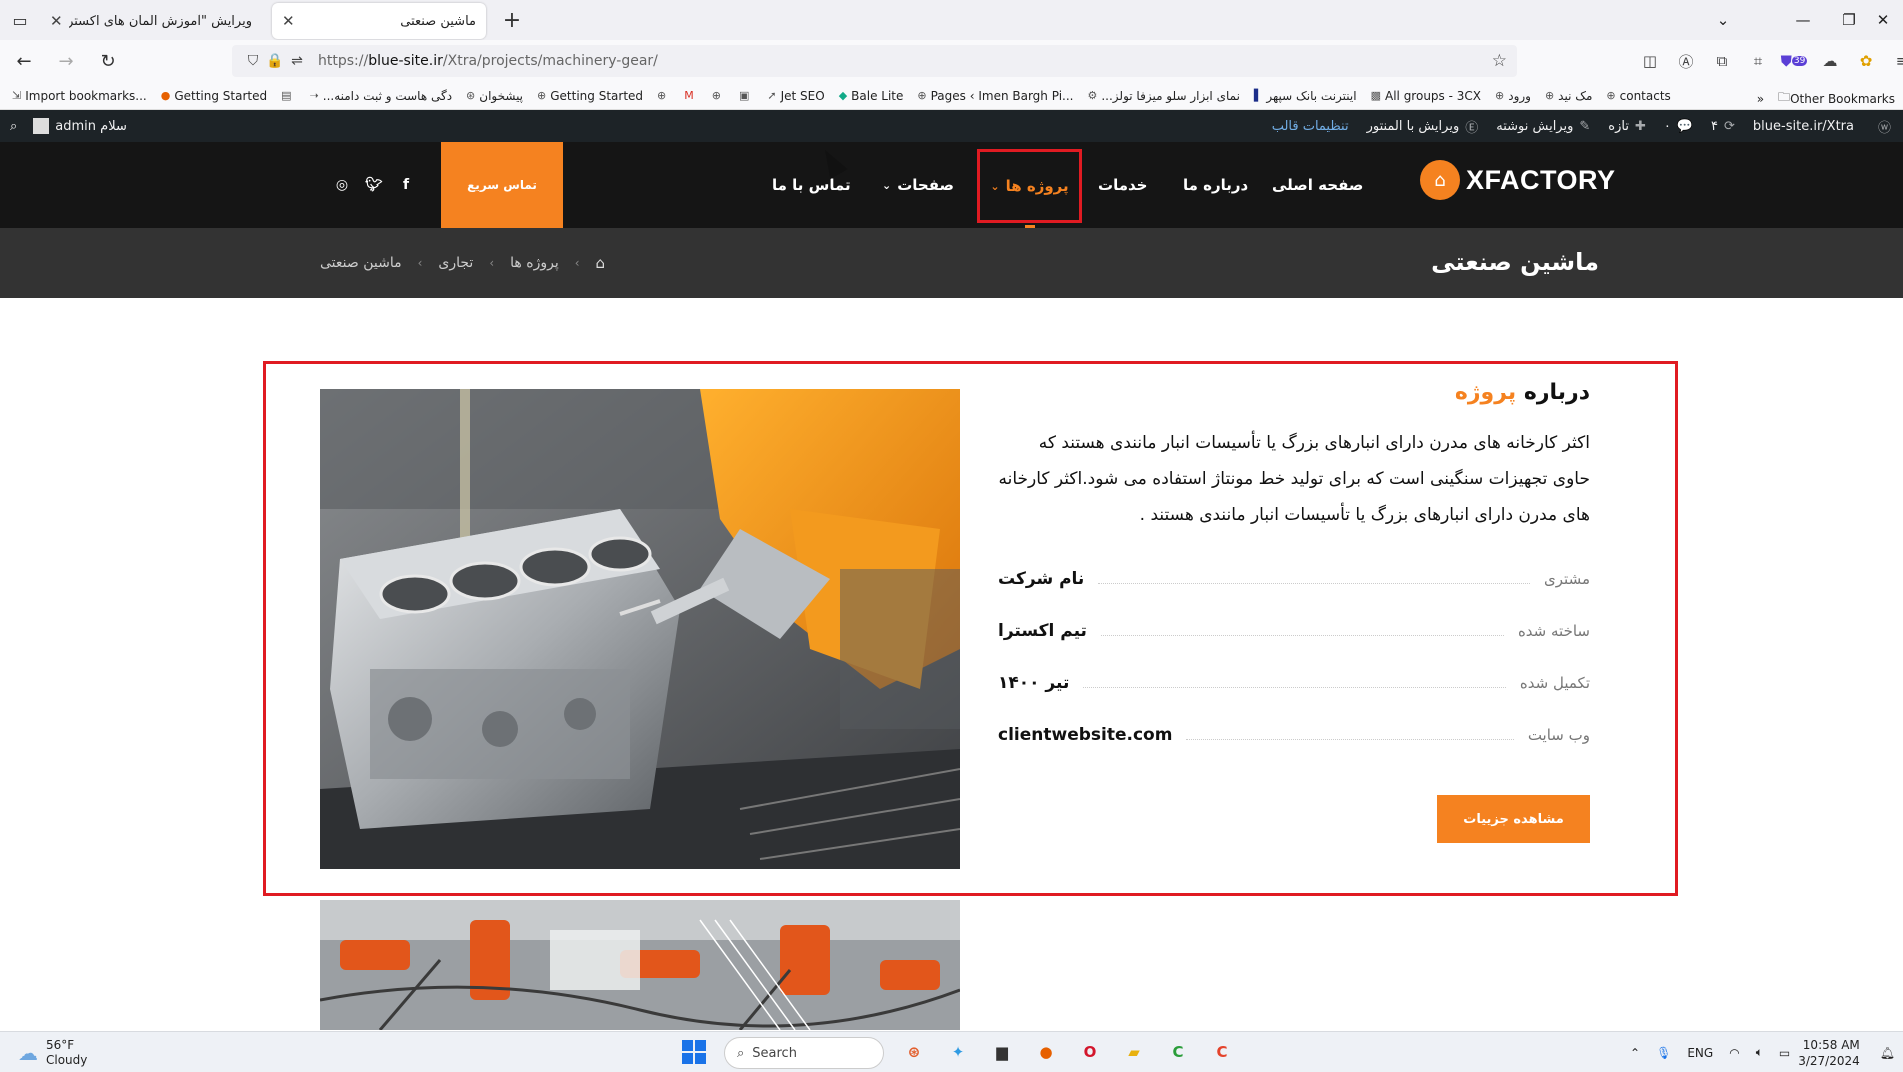 This screenshot has height=1072, width=1903. Describe the element at coordinates (1650, 61) in the screenshot. I see `pocket-icon: ◫` at that location.